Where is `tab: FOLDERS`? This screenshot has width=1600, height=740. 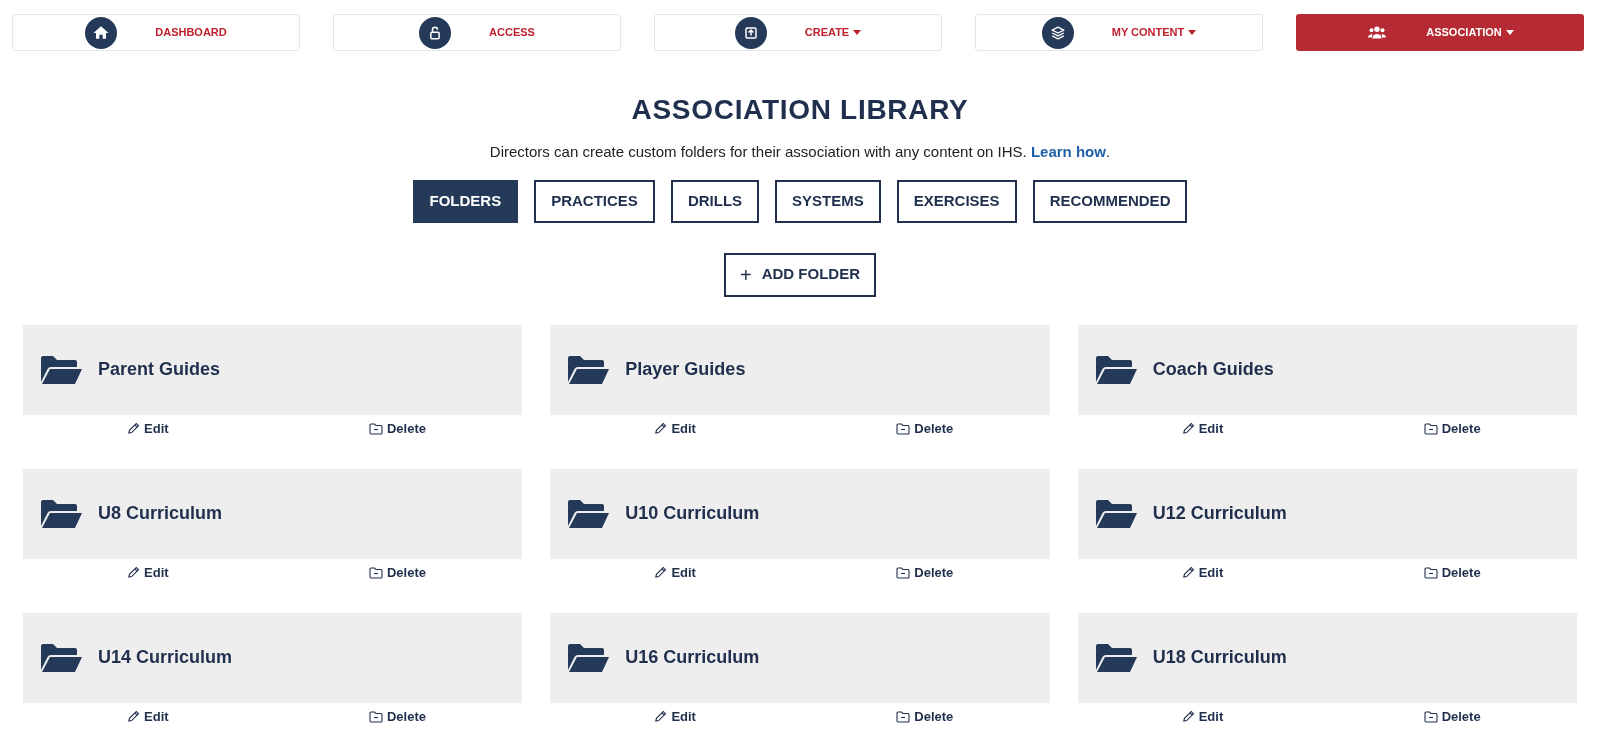
tab: FOLDERS is located at coordinates (465, 201).